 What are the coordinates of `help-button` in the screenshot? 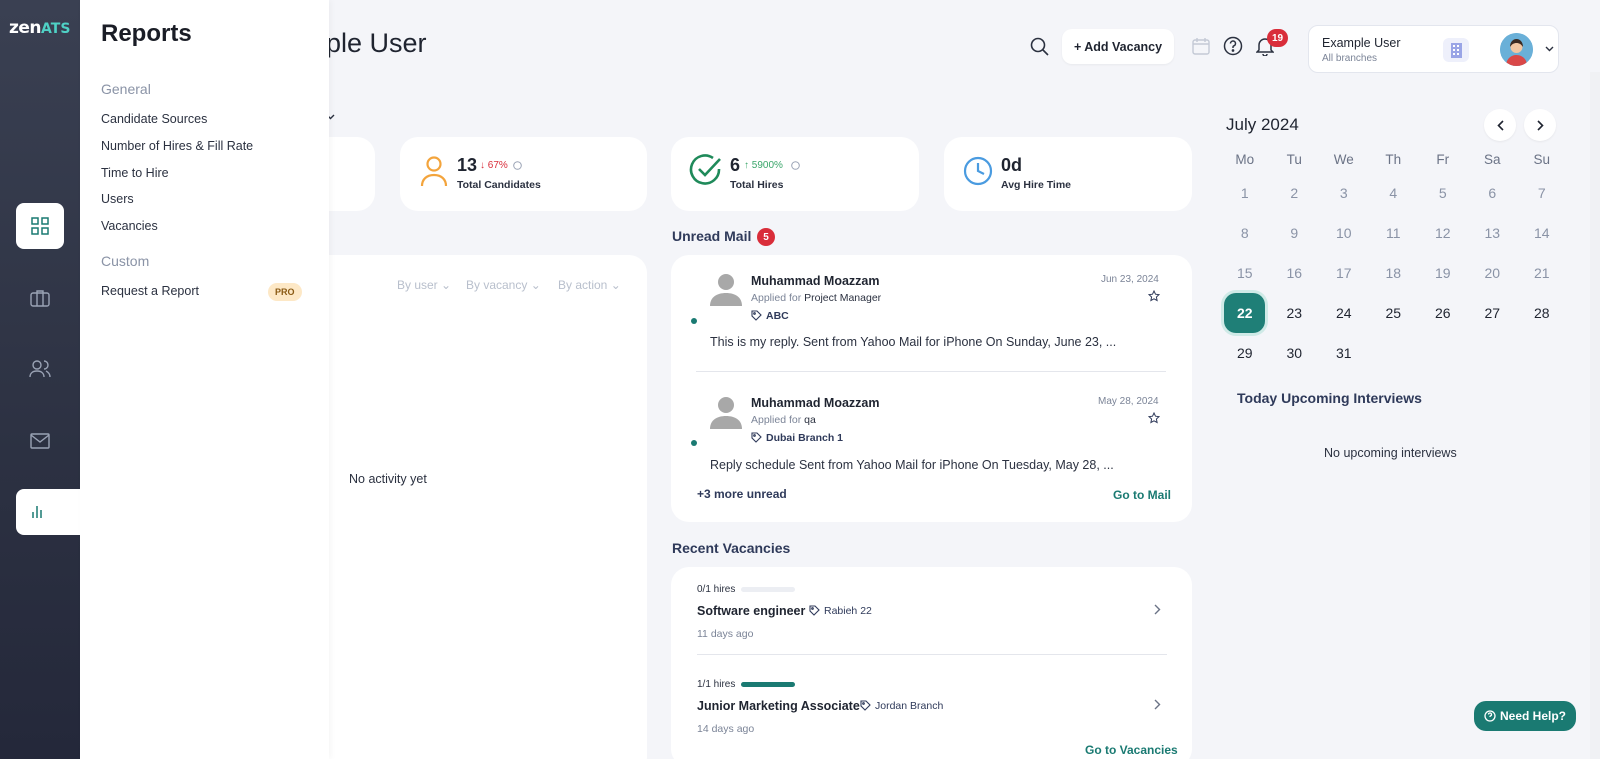 It's located at (1233, 46).